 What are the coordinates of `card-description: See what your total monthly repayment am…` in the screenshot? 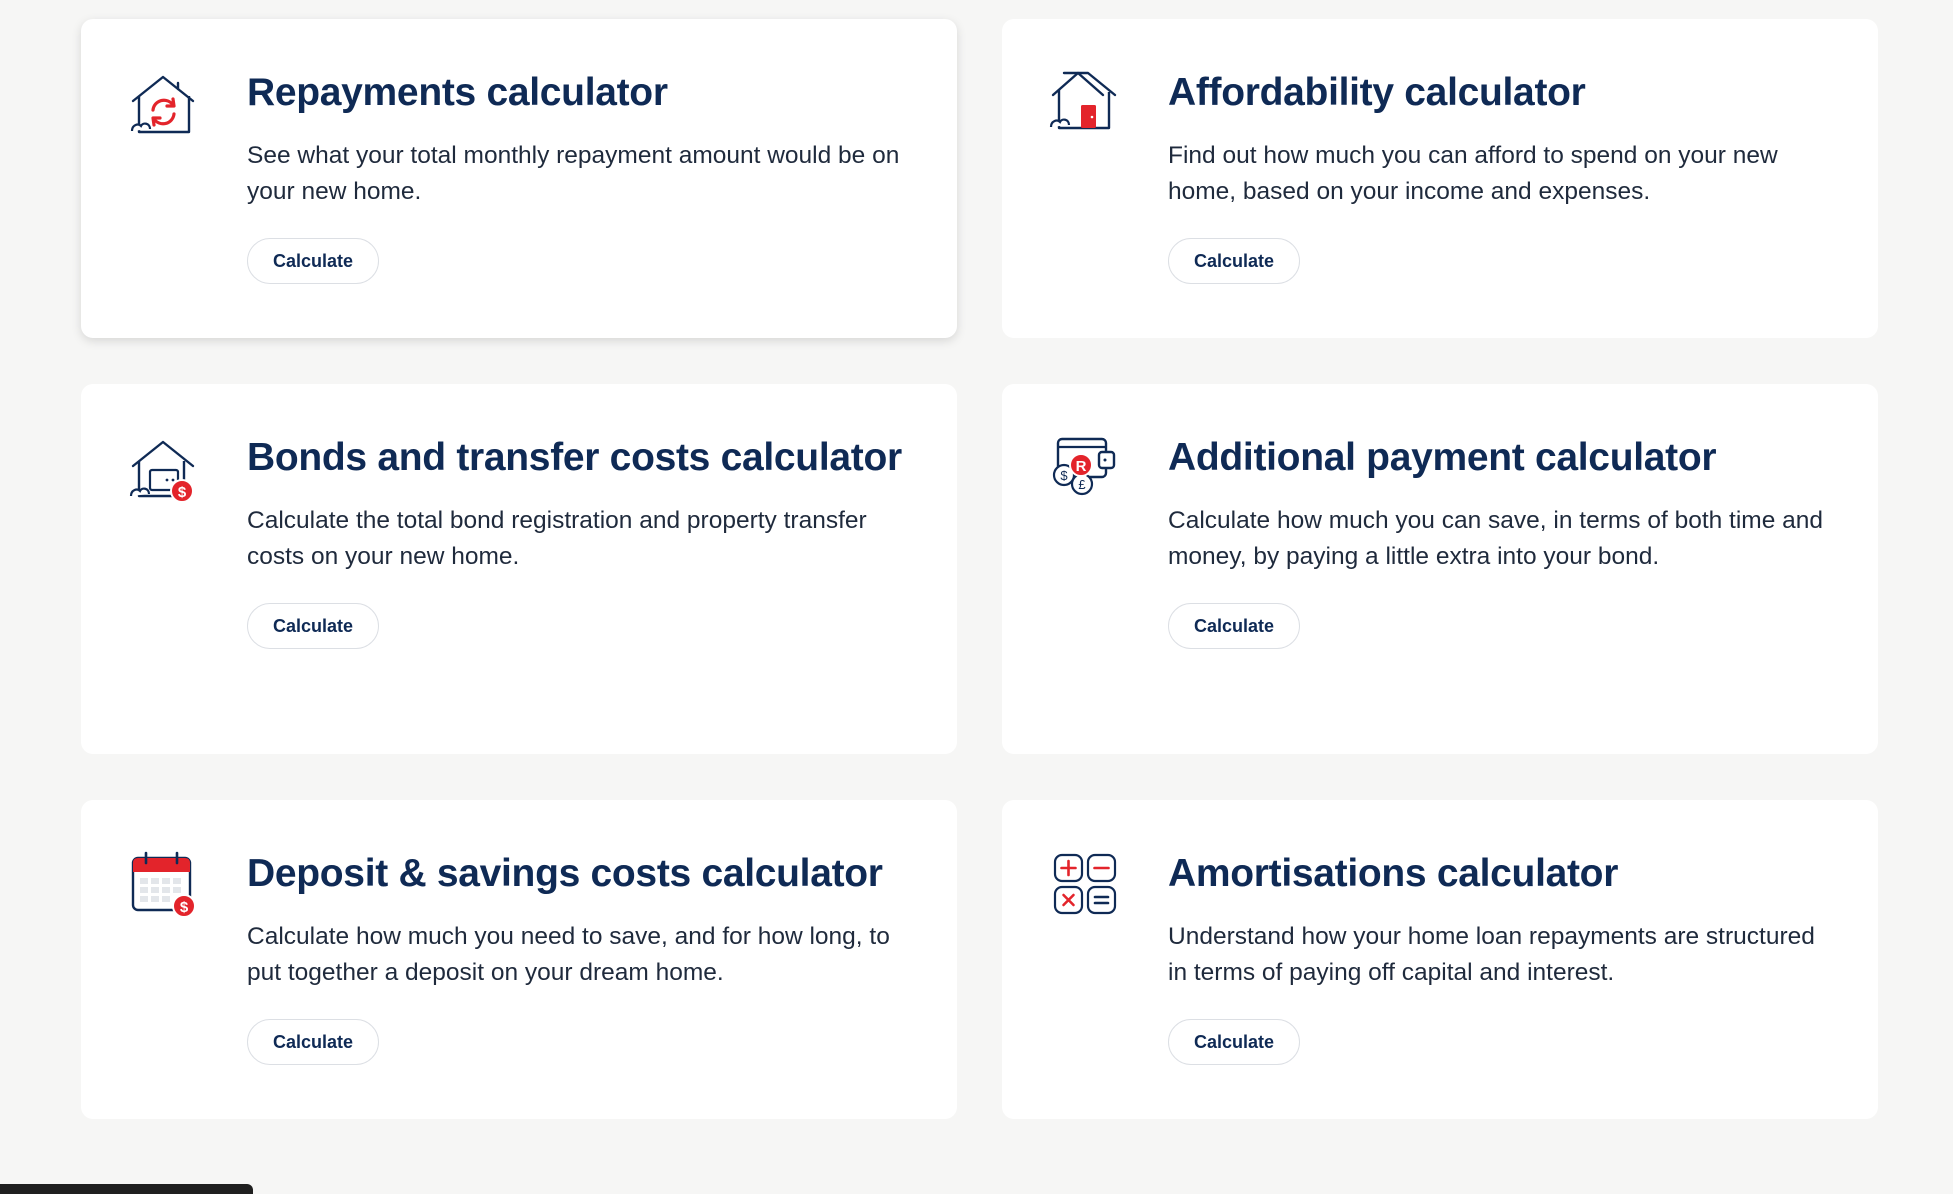 It's located at (573, 173).